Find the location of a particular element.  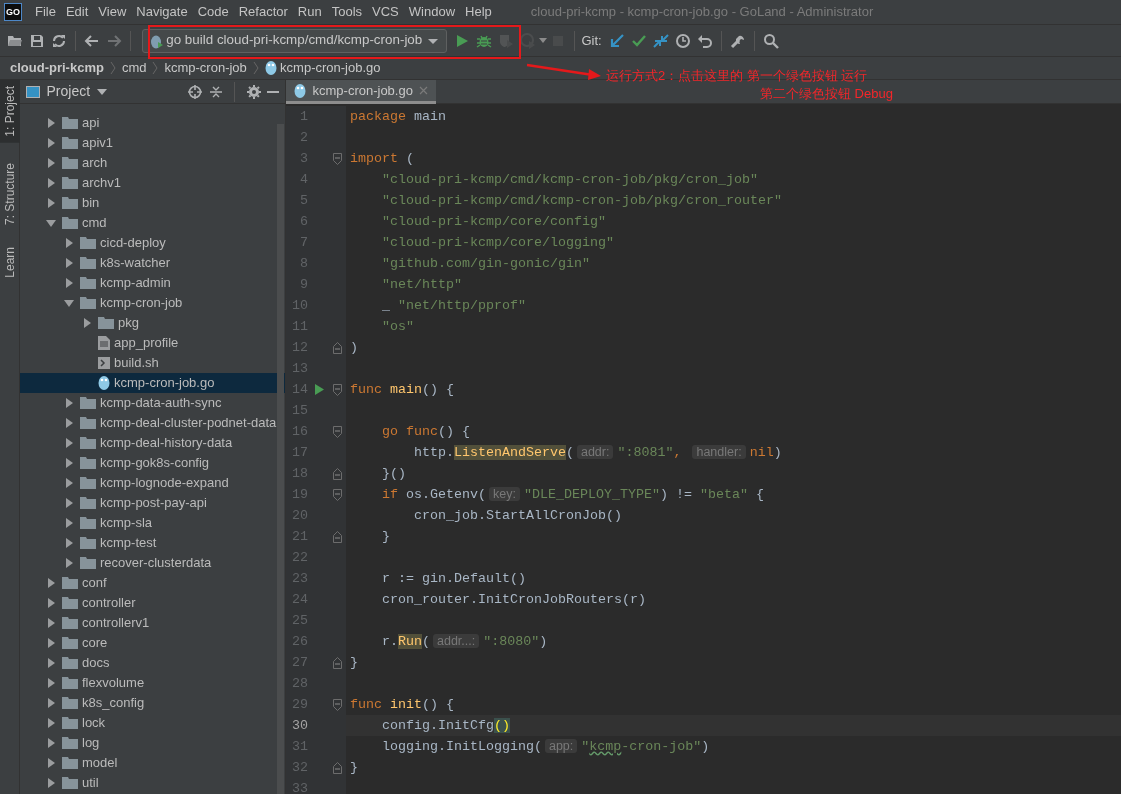

side-tab: 1: Project is located at coordinates (10, 111).